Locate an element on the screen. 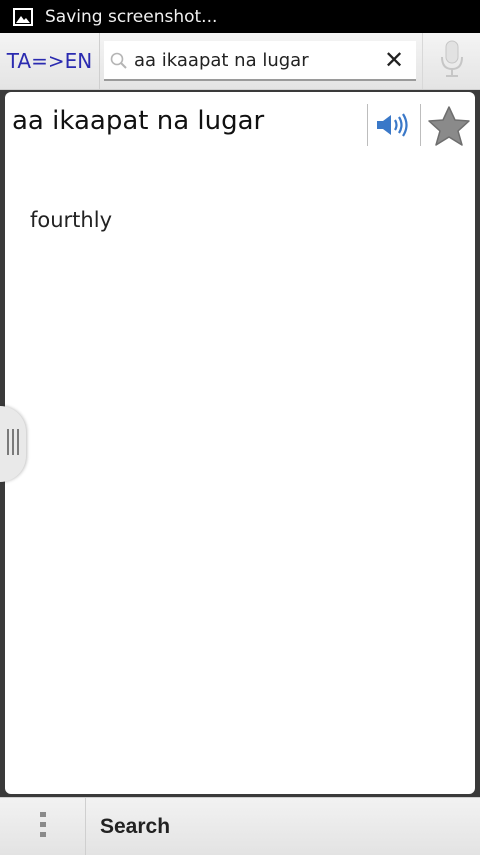  voice-search-button is located at coordinates (451, 61).